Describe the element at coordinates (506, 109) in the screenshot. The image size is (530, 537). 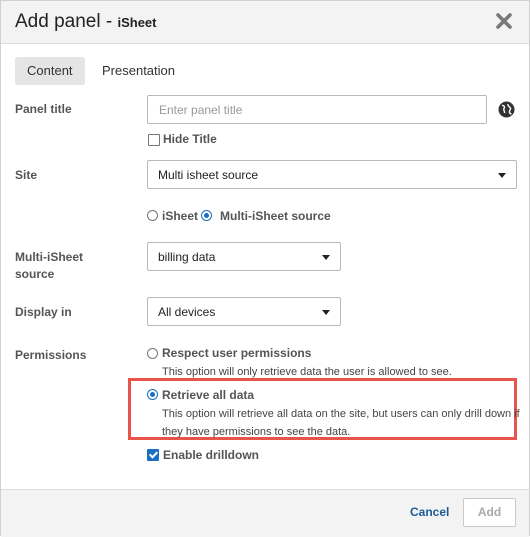
I see `globe-icon` at that location.